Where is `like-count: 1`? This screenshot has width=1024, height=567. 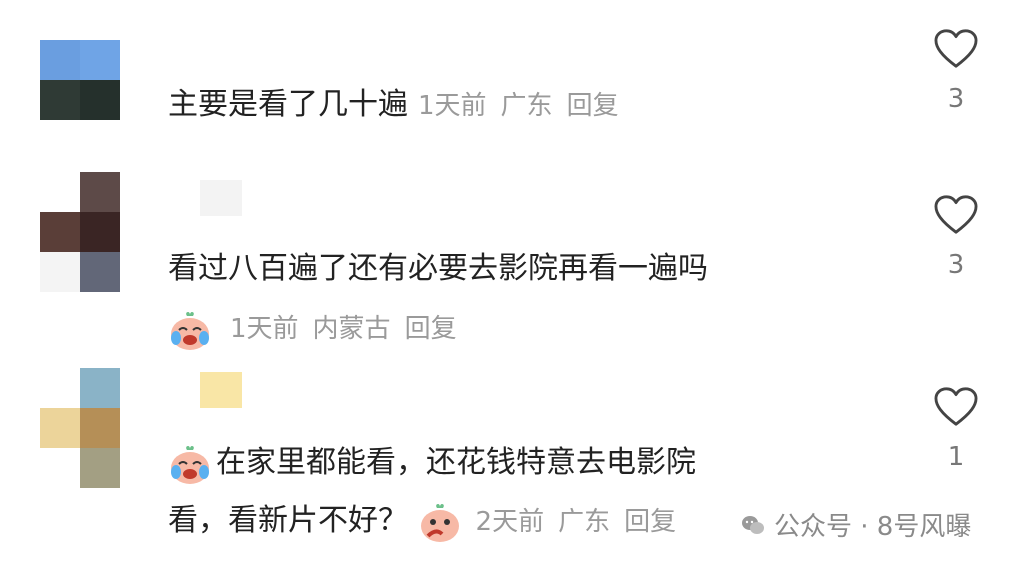
like-count: 1 is located at coordinates (956, 457).